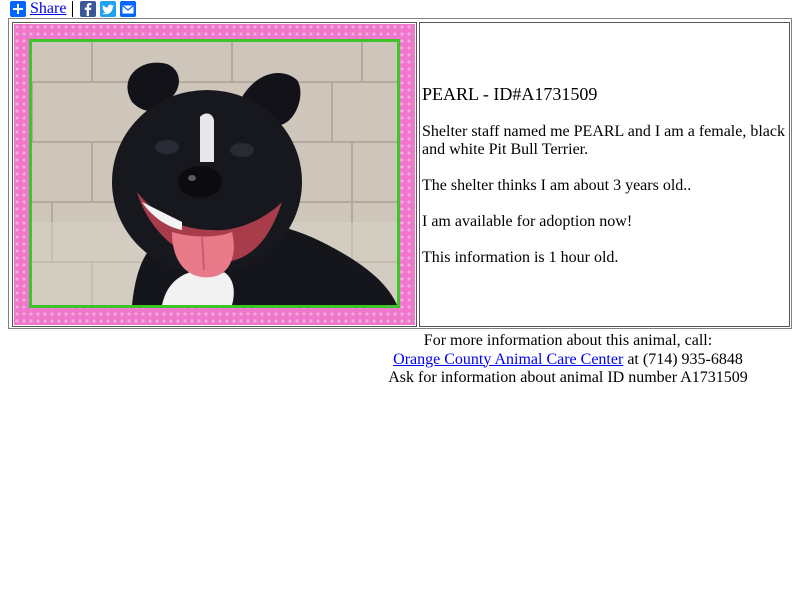 The height and width of the screenshot is (600, 800). What do you see at coordinates (108, 9) in the screenshot?
I see `twitter-icon` at bounding box center [108, 9].